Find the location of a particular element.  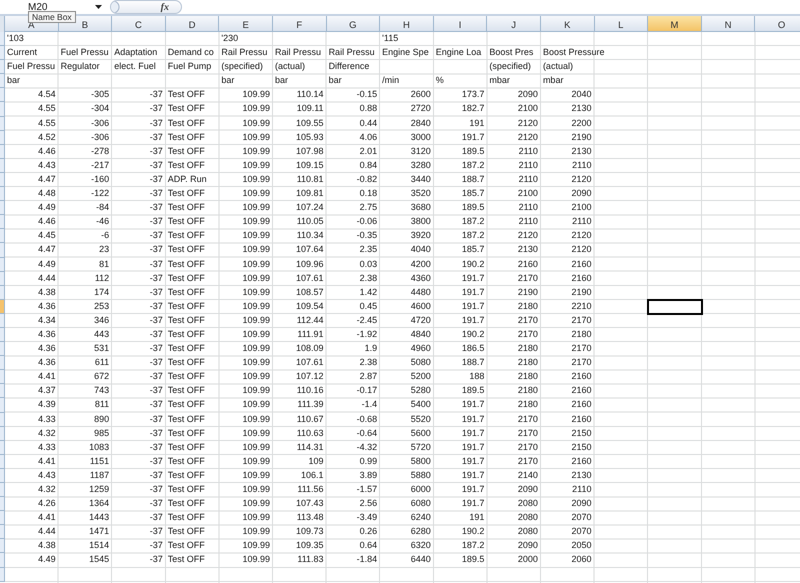

table-cell: 0.88 is located at coordinates (369, 109).